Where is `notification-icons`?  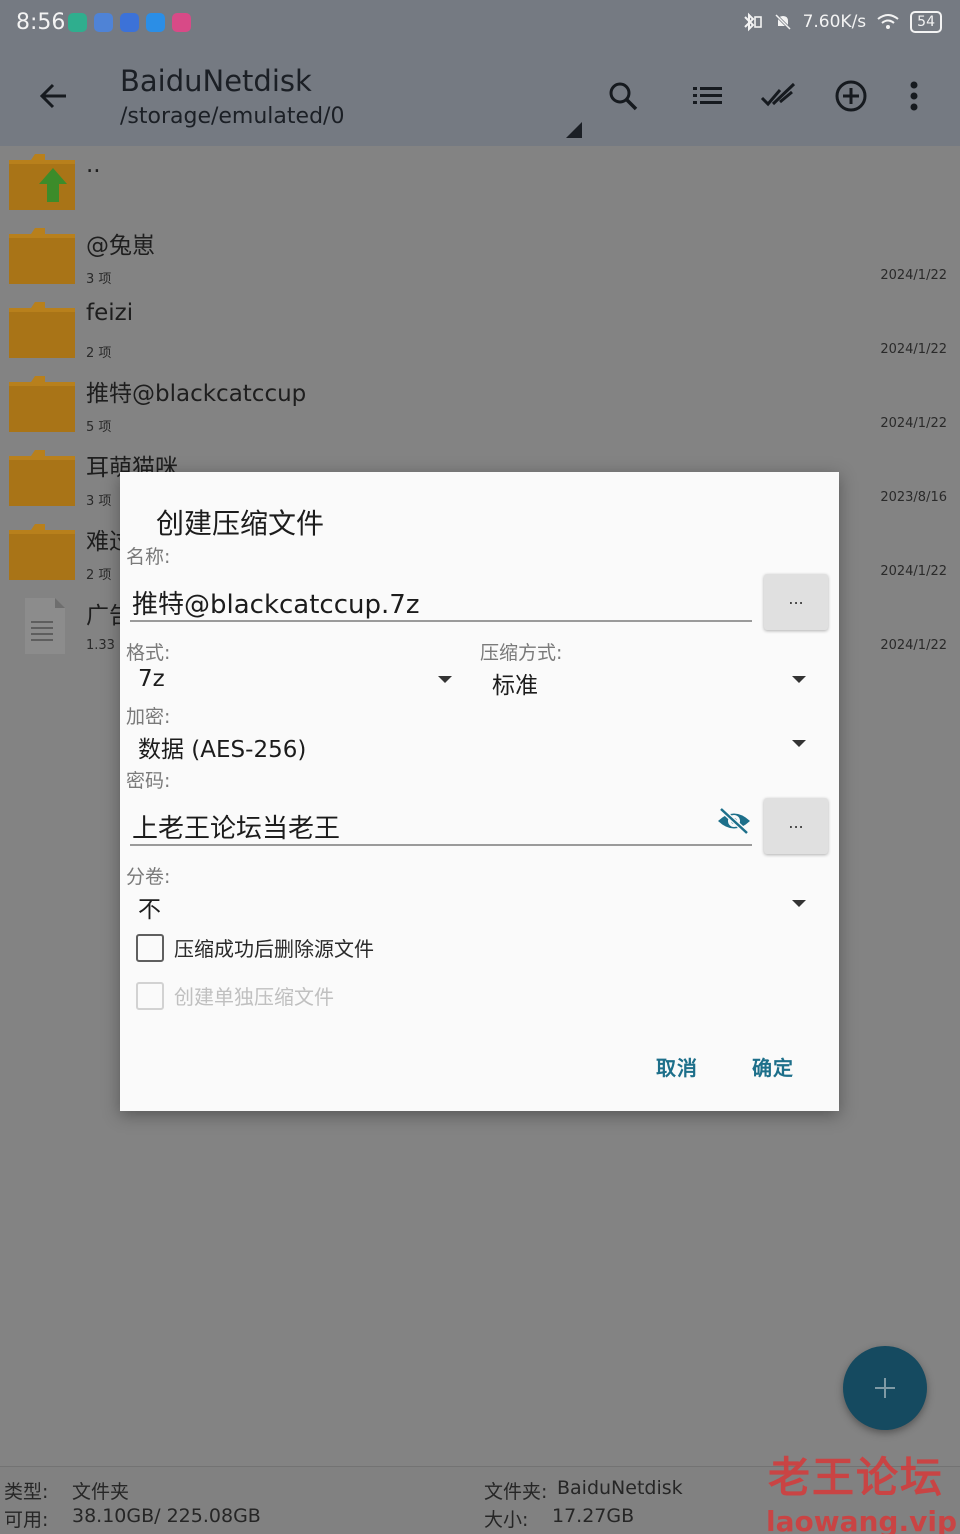
notification-icons is located at coordinates (129, 22).